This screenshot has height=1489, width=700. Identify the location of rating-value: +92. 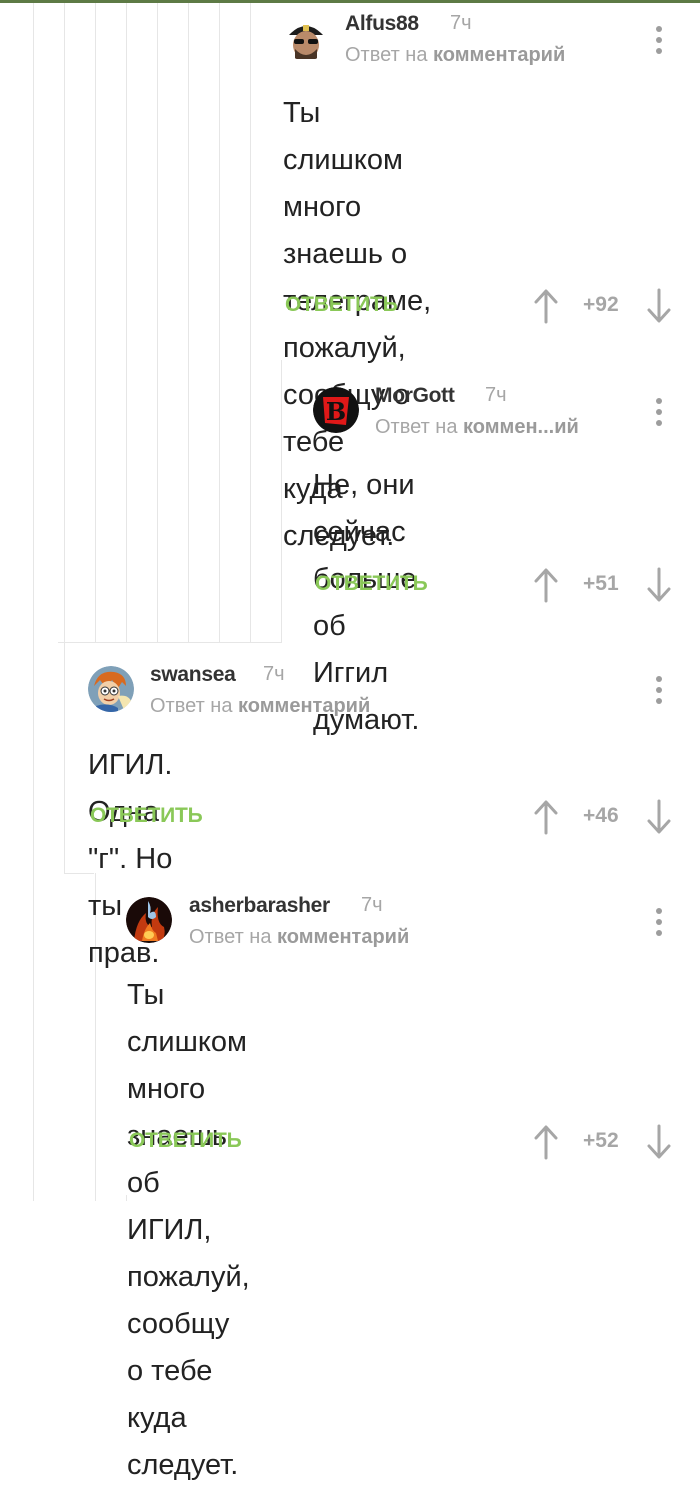
(601, 304).